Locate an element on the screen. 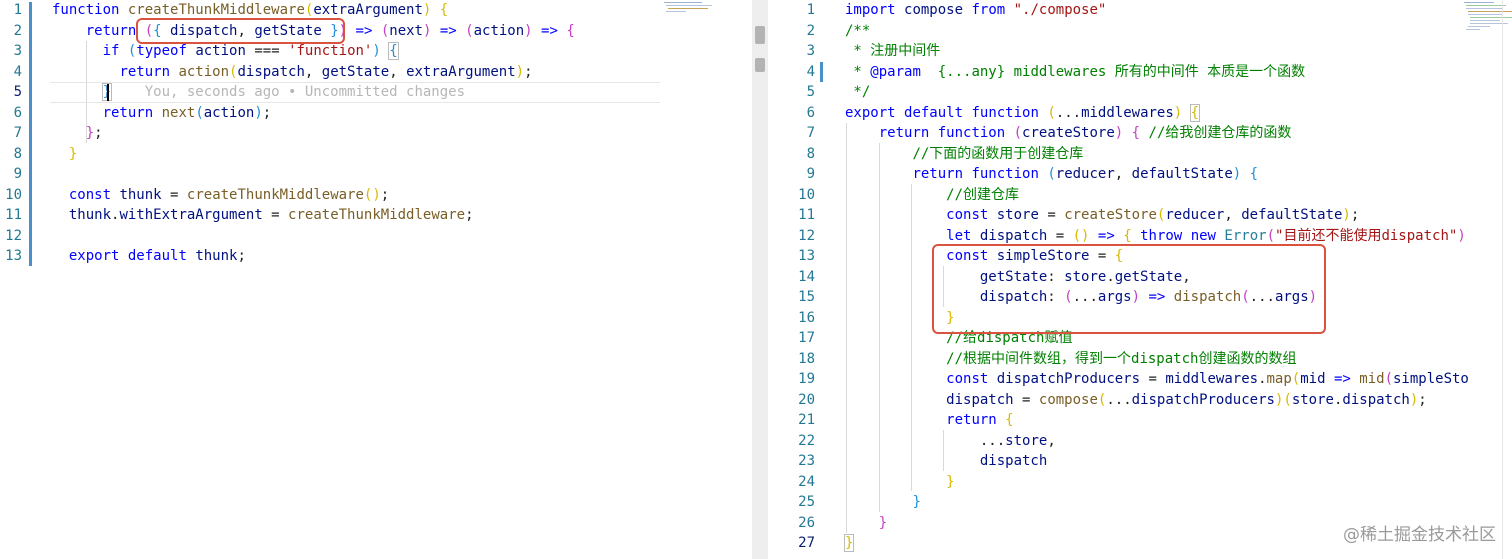 The height and width of the screenshot is (559, 1512). line-number: 20 is located at coordinates (806, 399).